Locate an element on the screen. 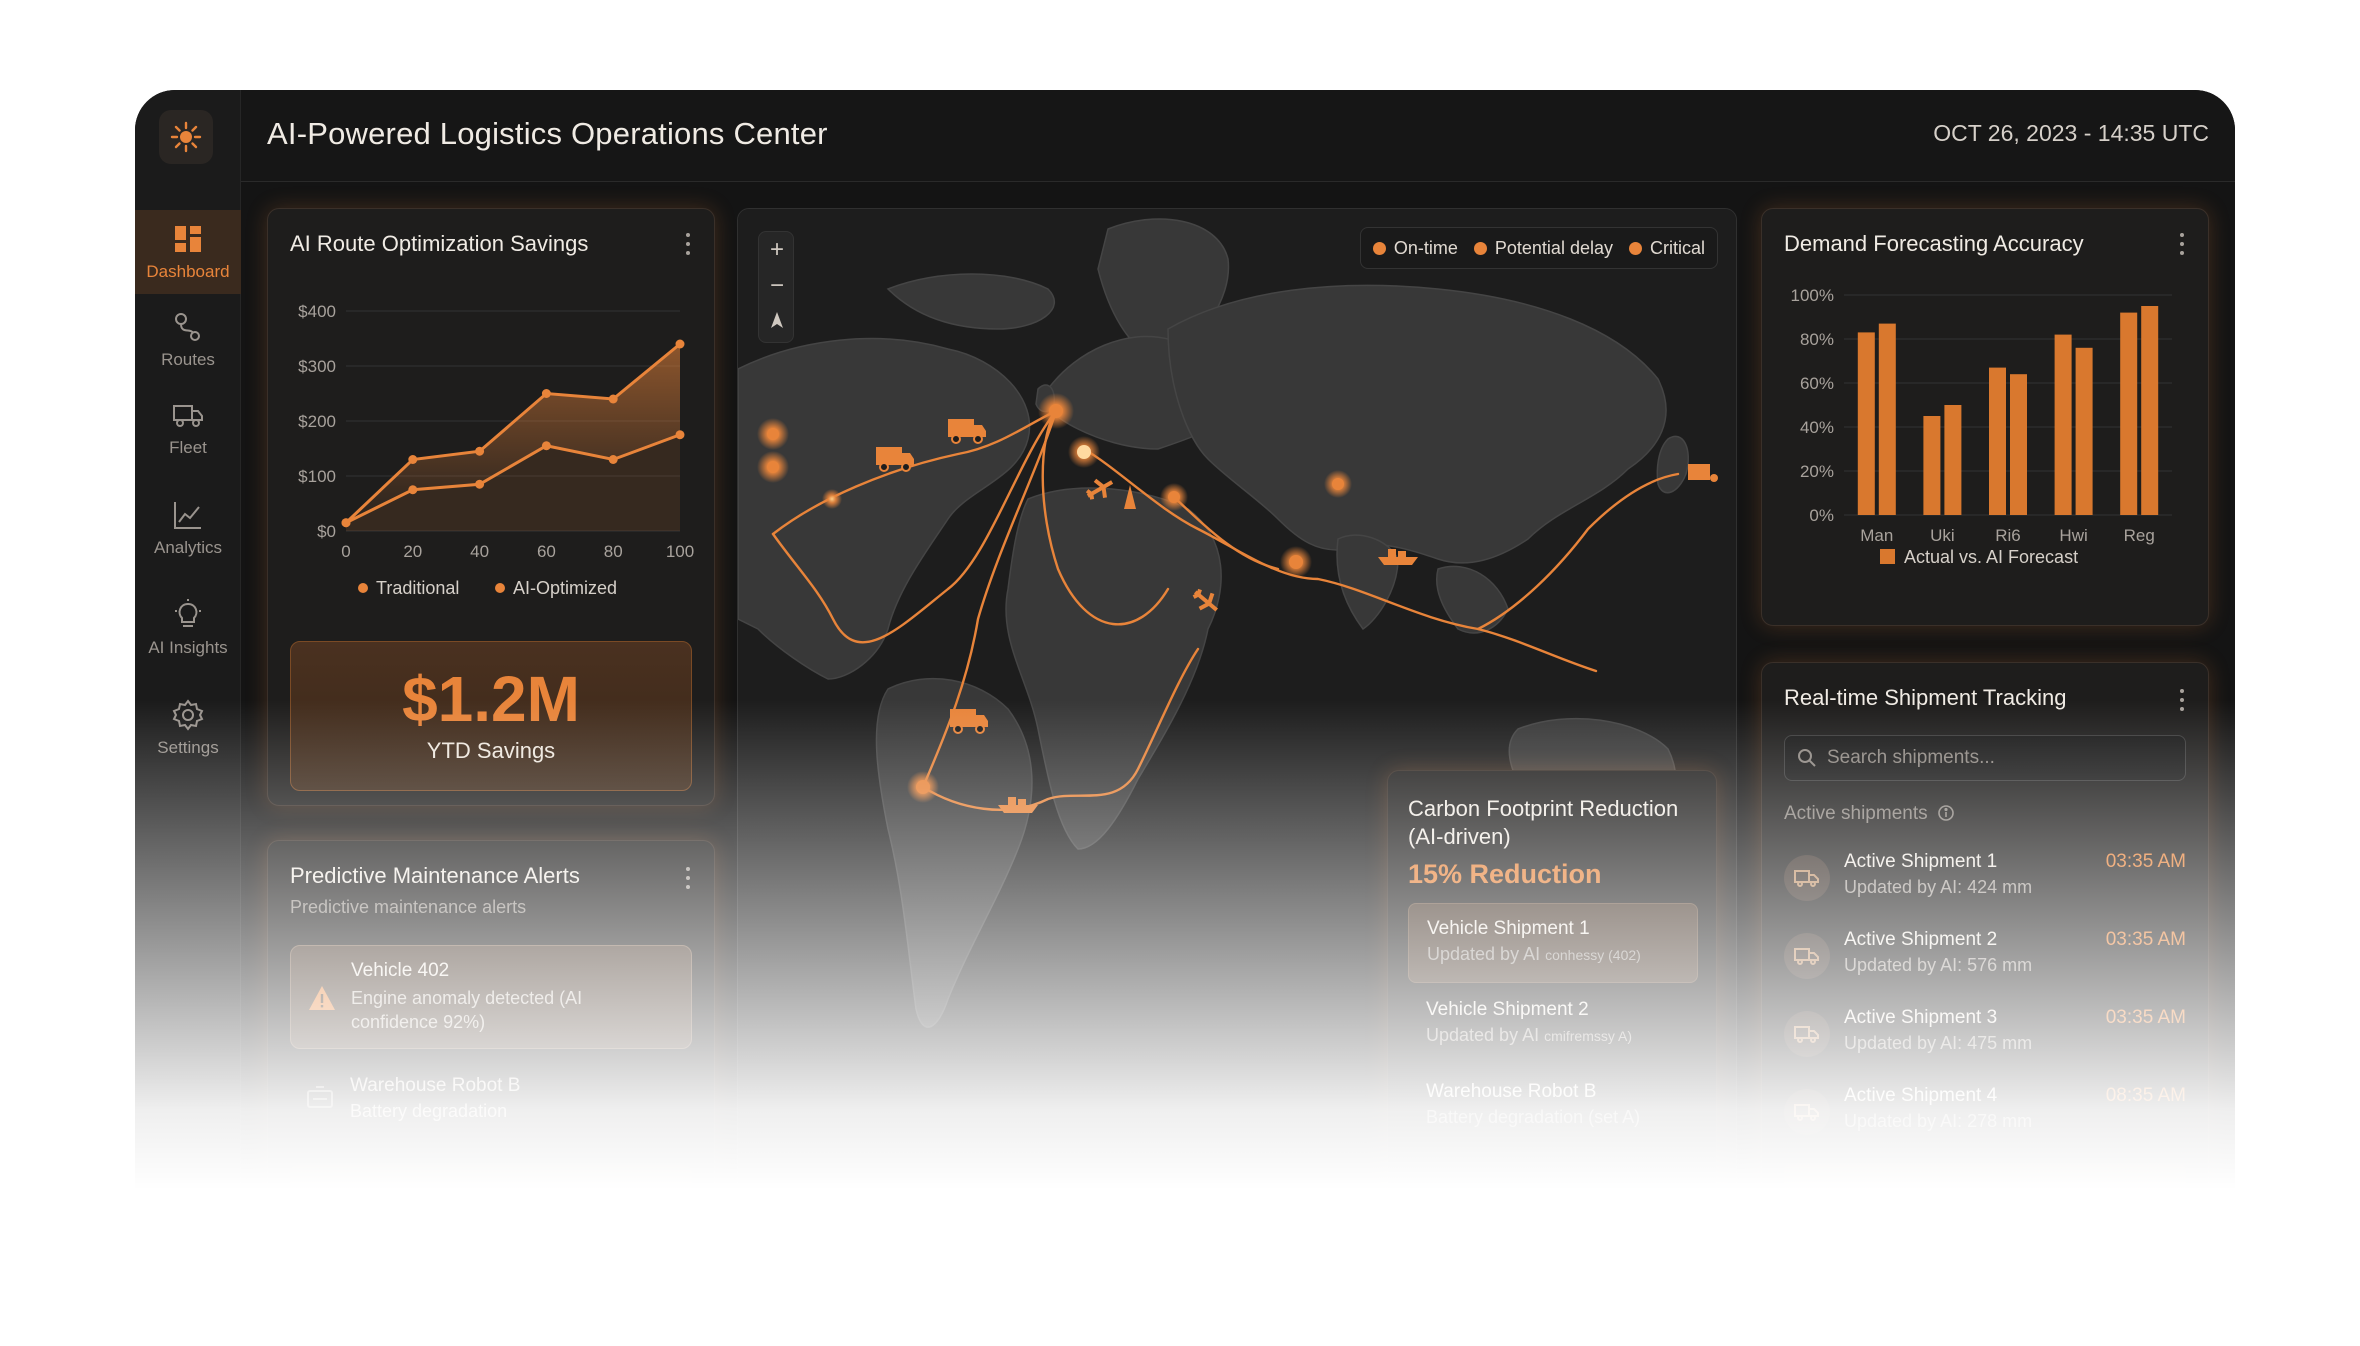 The width and height of the screenshot is (2360, 1346). datetime-label: OCT 26, 2023 - 14:35 UTC is located at coordinates (2071, 133).